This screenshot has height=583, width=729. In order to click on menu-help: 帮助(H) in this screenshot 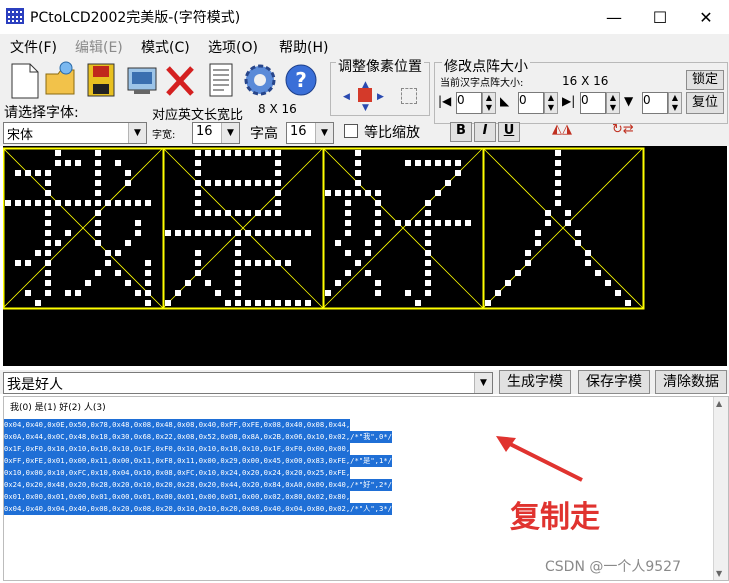, I will do `click(303, 47)`.